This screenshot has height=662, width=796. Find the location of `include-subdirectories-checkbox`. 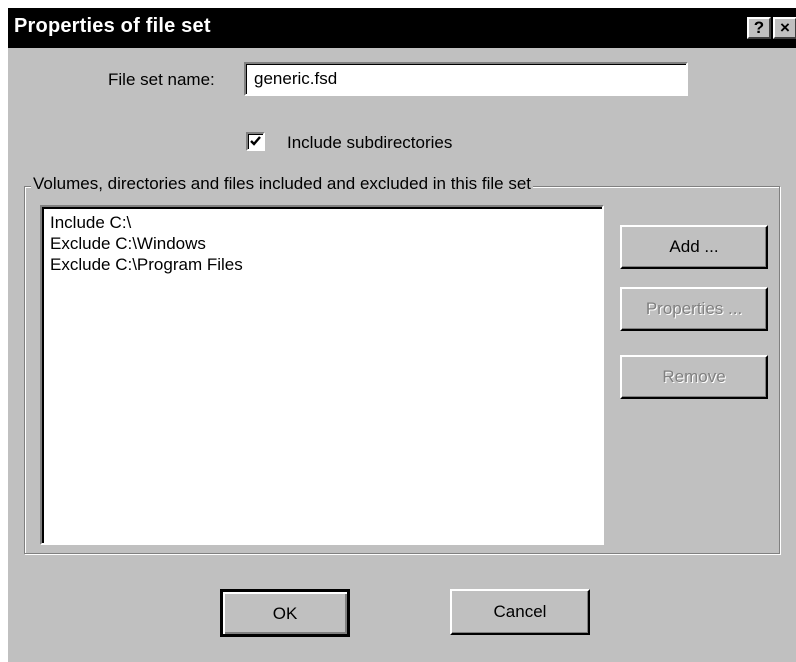

include-subdirectories-checkbox is located at coordinates (255, 141).